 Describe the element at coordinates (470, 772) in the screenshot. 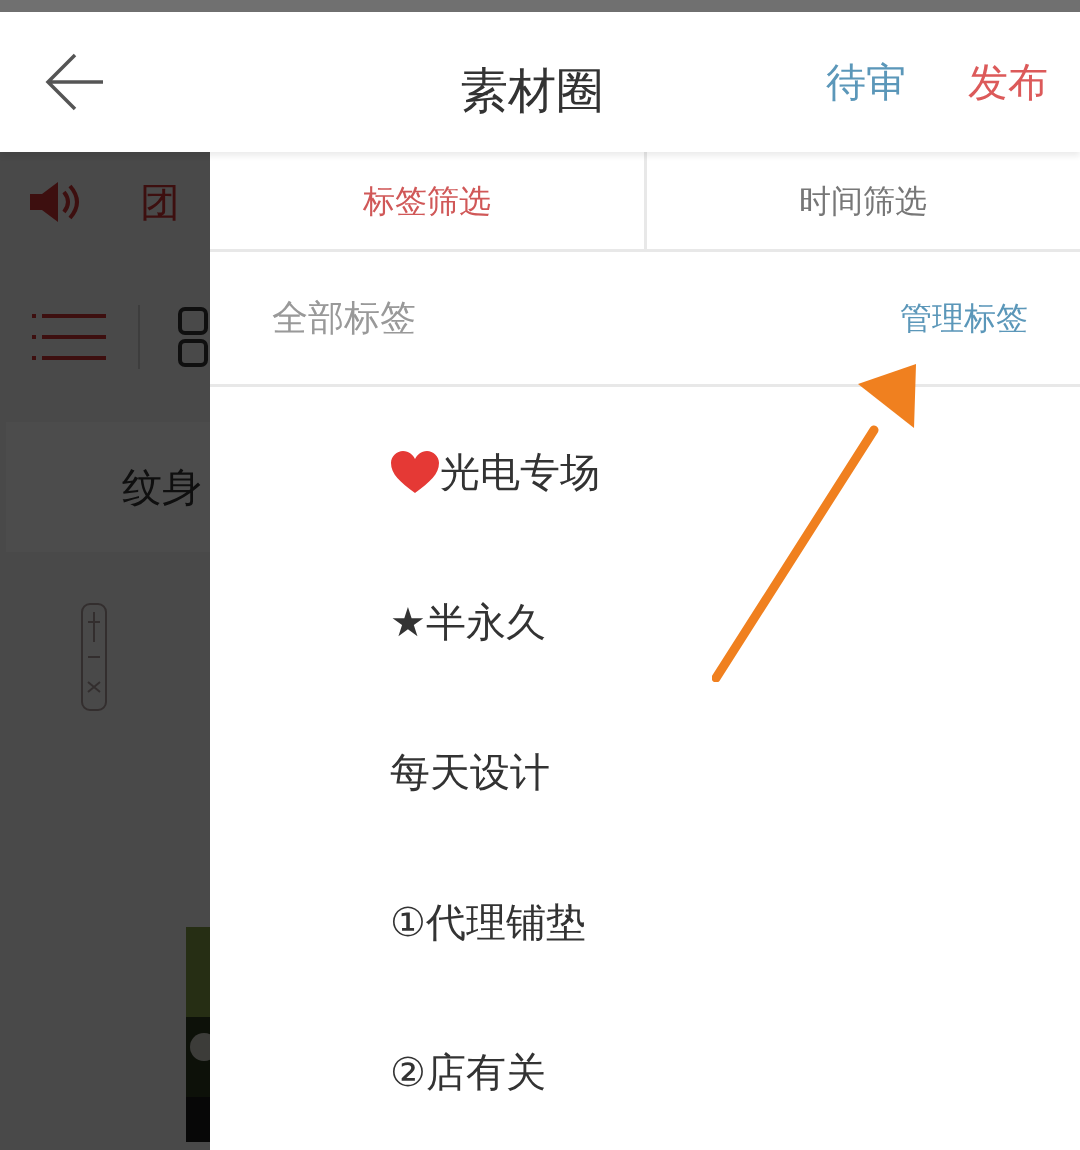

I see `tag-item: 每天设计` at that location.